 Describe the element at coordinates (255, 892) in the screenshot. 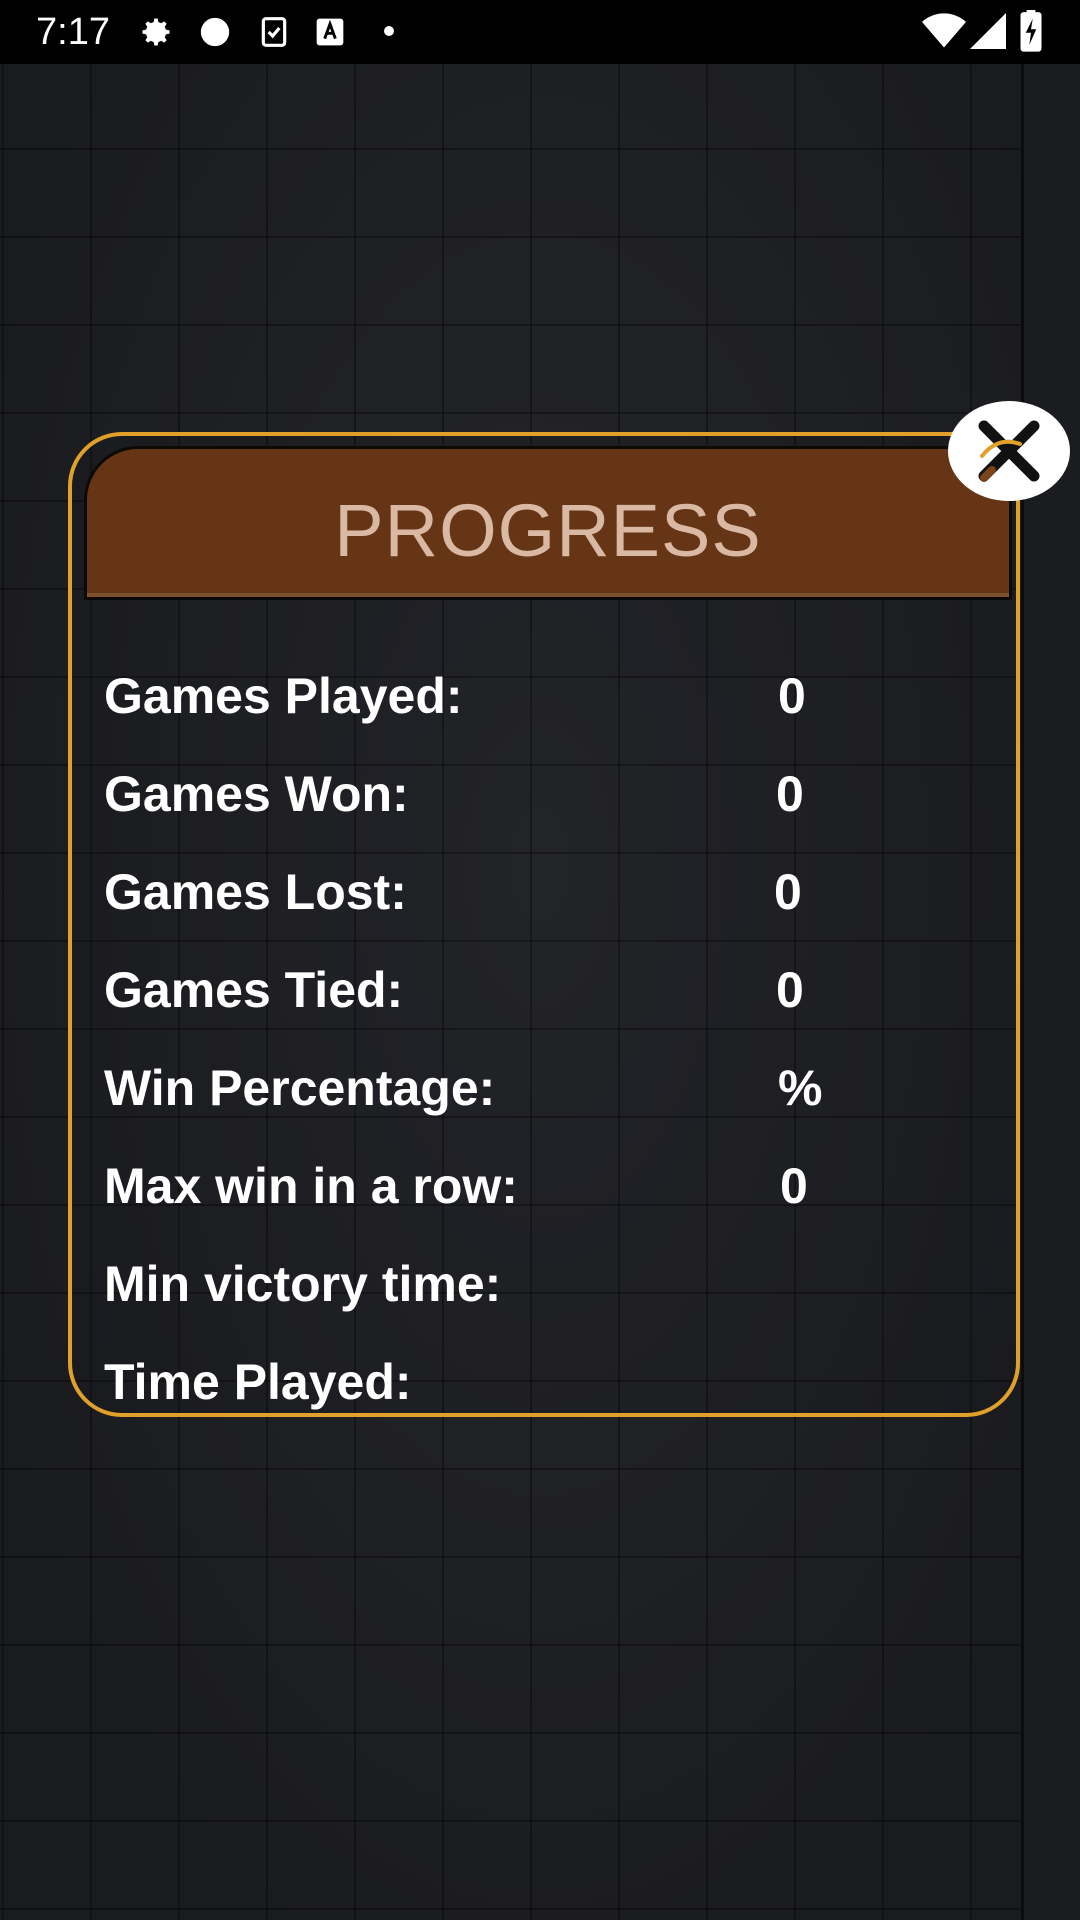

I see `stat-label: Games Lost:` at that location.